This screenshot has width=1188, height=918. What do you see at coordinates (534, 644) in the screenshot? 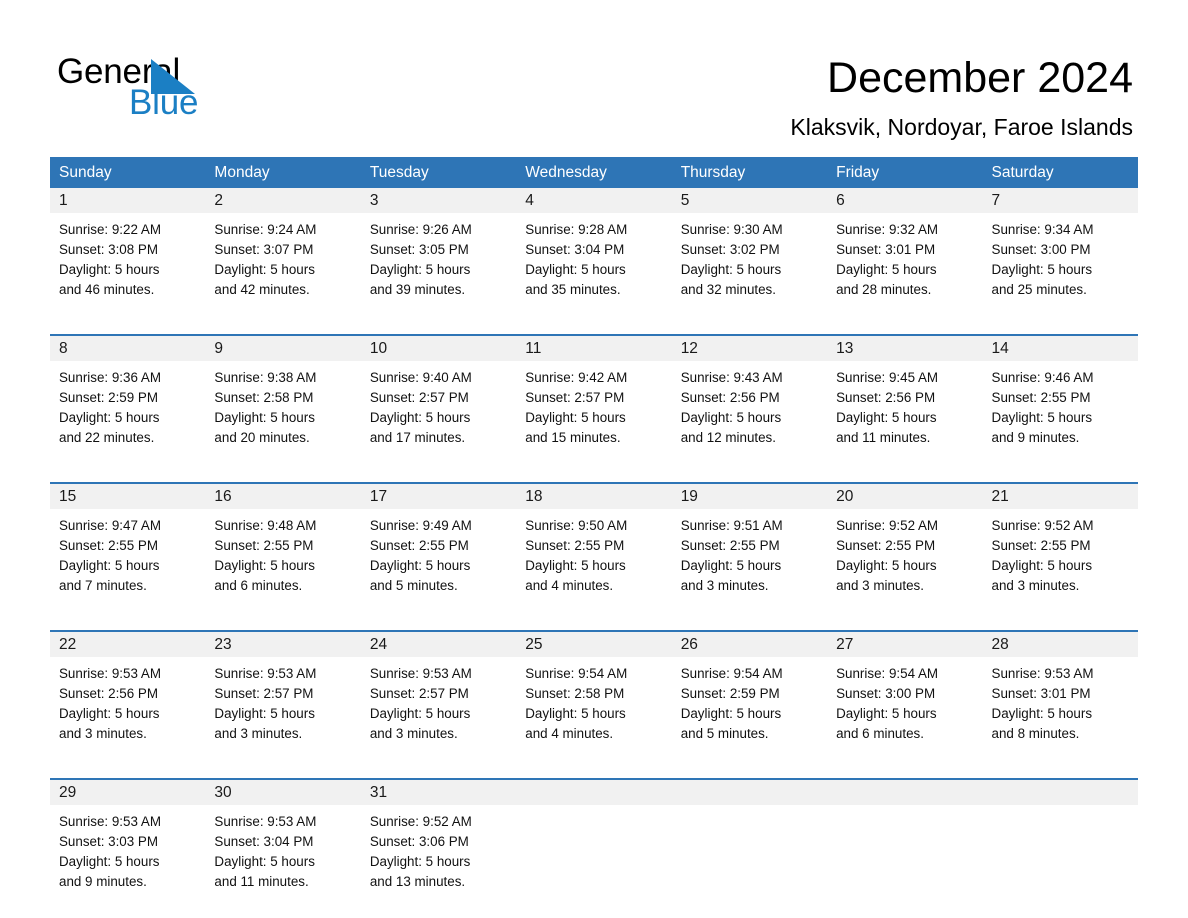
I see `day-number: 25` at bounding box center [534, 644].